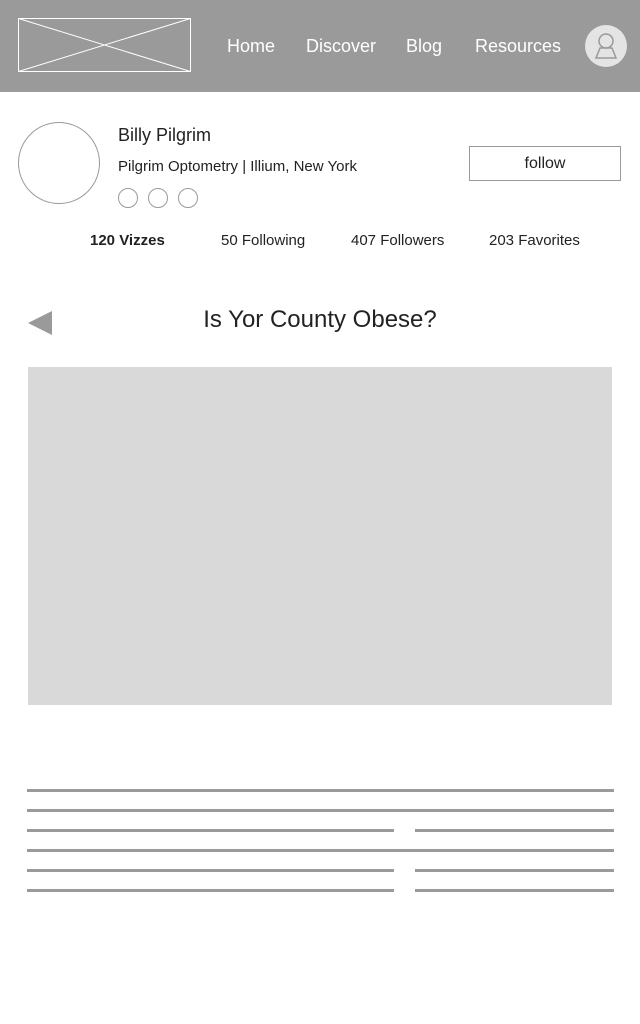 The height and width of the screenshot is (1024, 640). Describe the element at coordinates (127, 240) in the screenshot. I see `stat-vizzes: 120 Vizzes` at that location.